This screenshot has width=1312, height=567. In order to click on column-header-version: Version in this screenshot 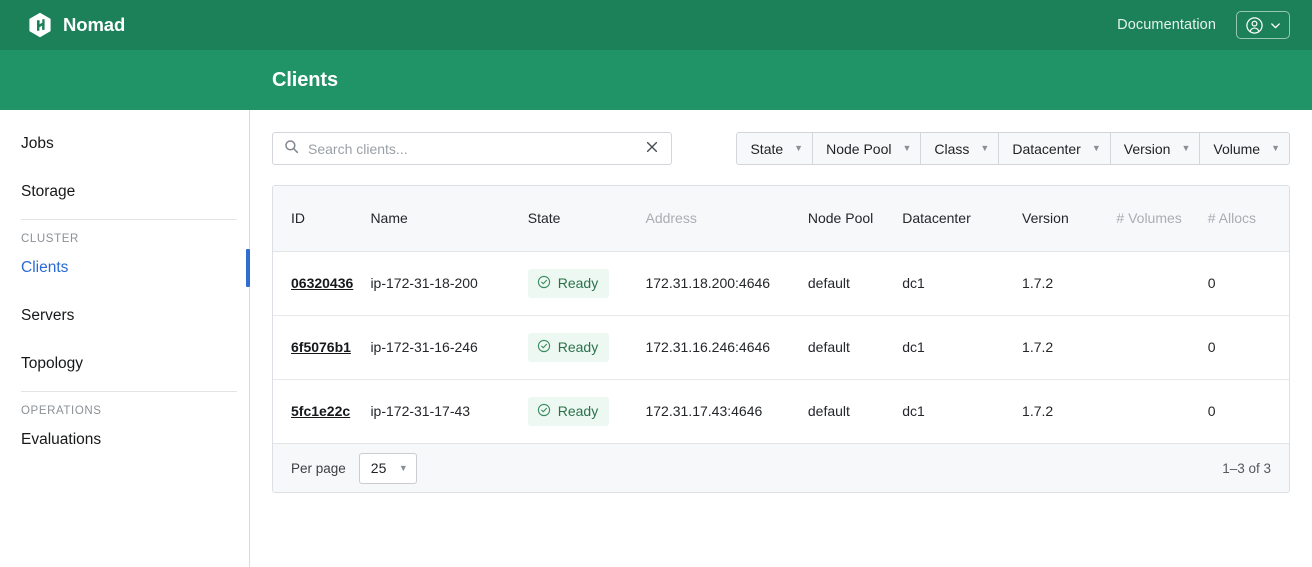, I will do `click(1069, 219)`.